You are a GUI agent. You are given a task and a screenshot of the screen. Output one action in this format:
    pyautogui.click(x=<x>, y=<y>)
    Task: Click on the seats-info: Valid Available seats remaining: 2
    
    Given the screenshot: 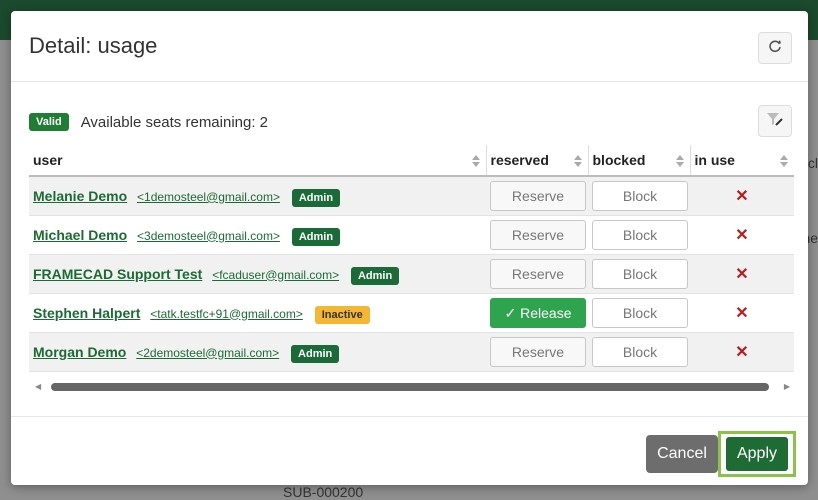 What is the action you would take?
    pyautogui.click(x=148, y=122)
    